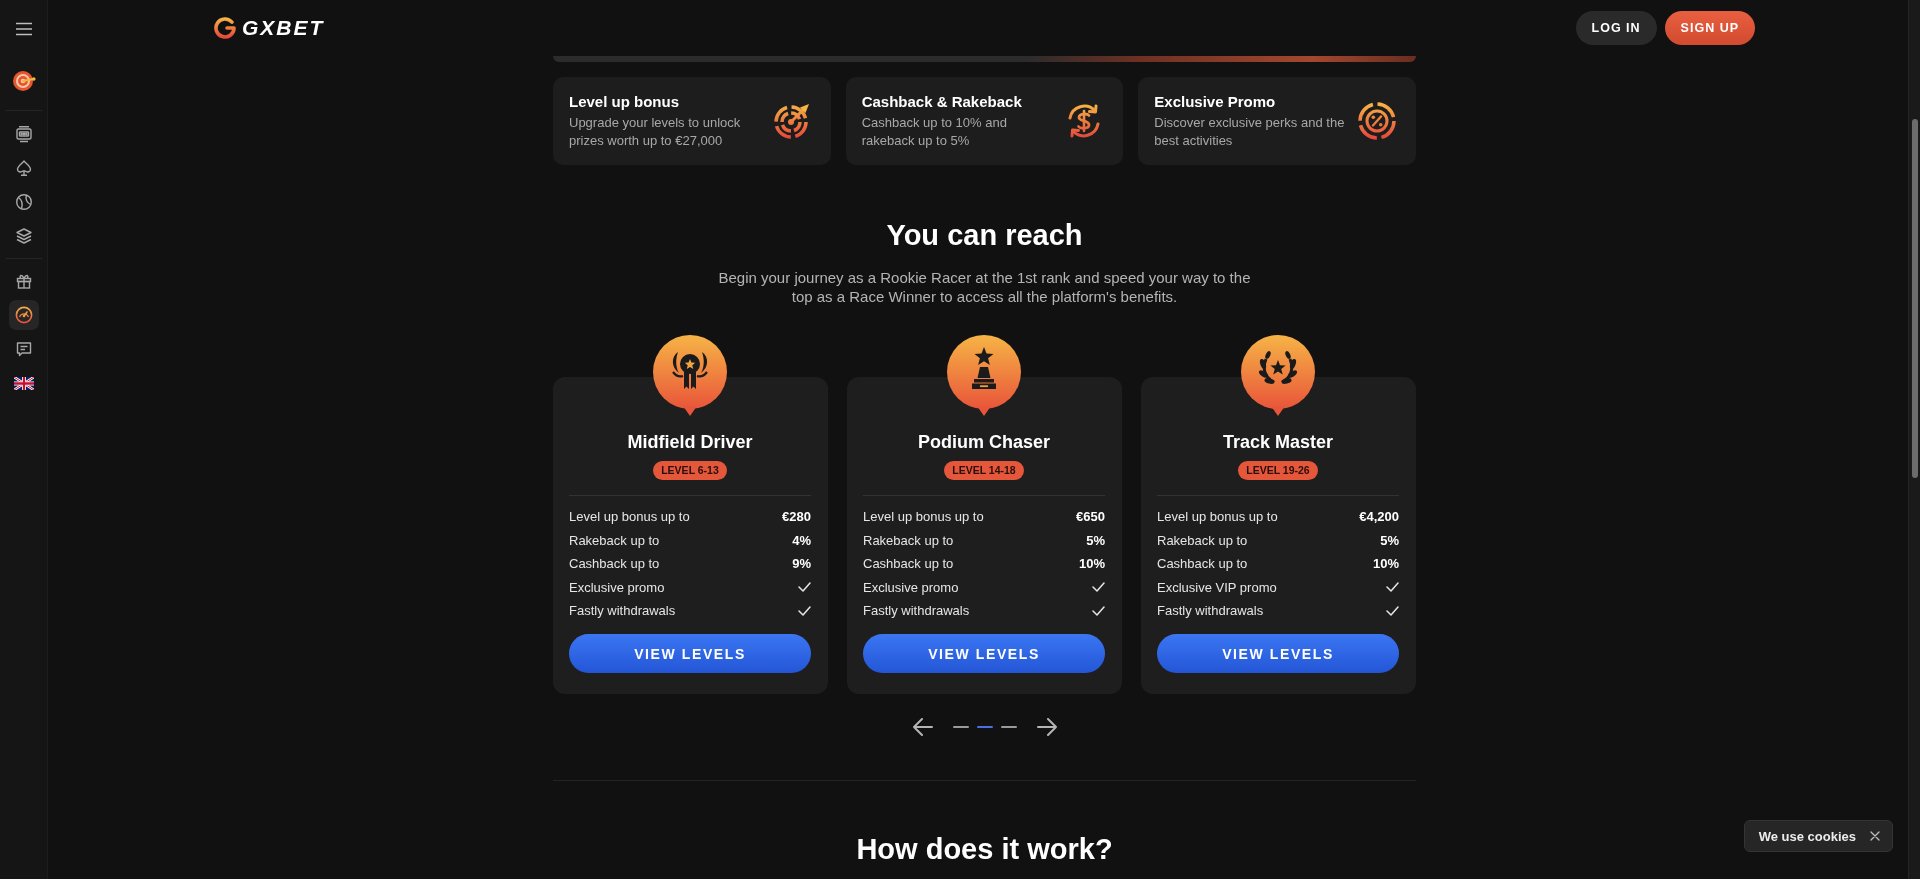 The height and width of the screenshot is (879, 1920). Describe the element at coordinates (934, 132) in the screenshot. I see `feature-description: Cashback up to 10% and rakeback up to 5%` at that location.